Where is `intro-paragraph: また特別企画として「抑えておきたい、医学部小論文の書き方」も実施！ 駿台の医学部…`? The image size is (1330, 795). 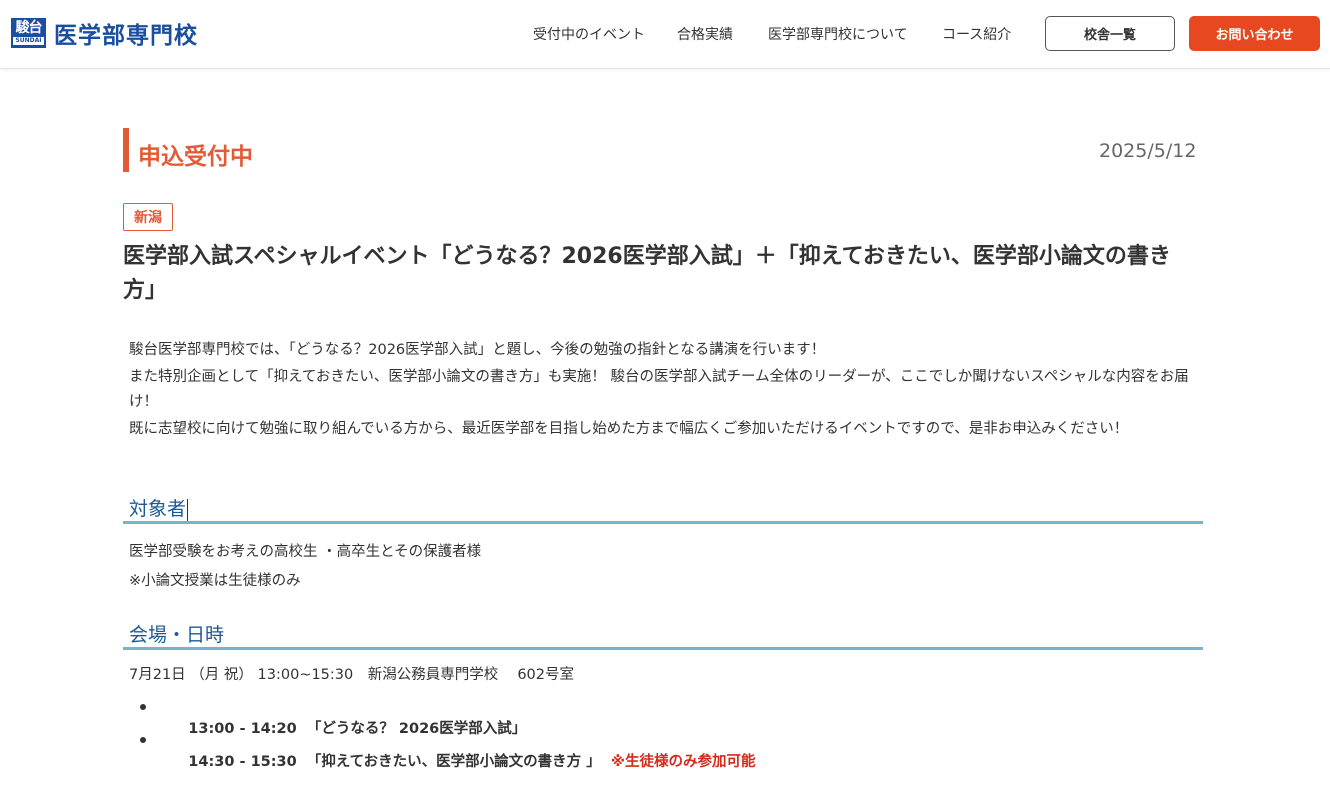
intro-paragraph: また特別企画として「抑えておきたい、医学部小論文の書き方」も実施！ 駿台の医学部… is located at coordinates (659, 389).